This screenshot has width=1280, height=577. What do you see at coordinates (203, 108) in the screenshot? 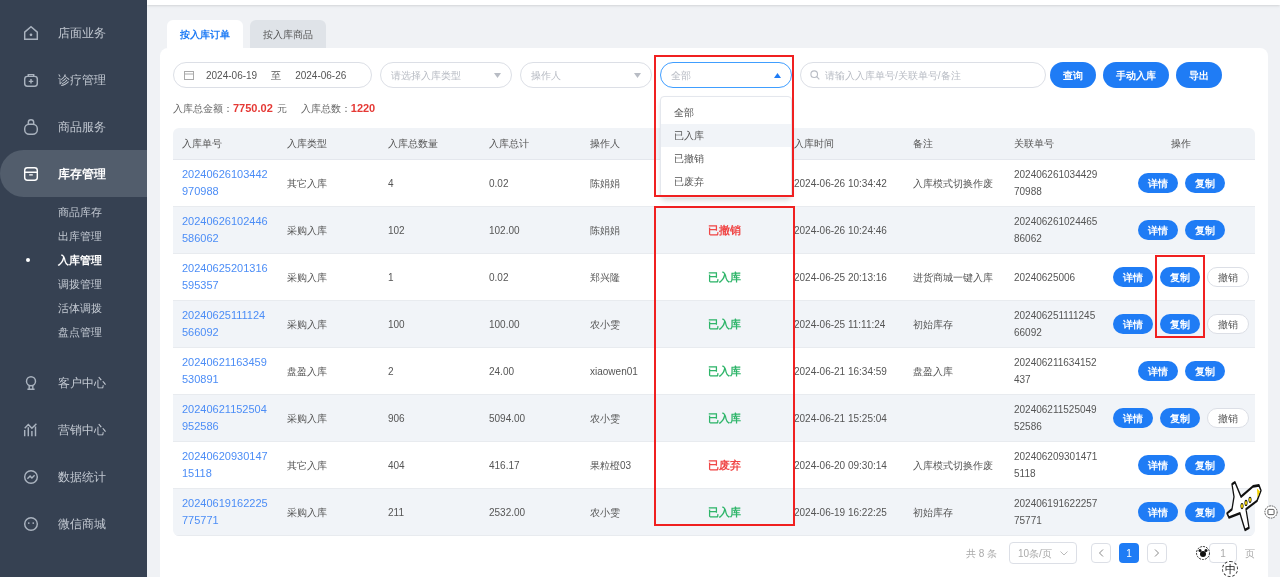
I see `summary-label: 入库总金额：` at bounding box center [203, 108].